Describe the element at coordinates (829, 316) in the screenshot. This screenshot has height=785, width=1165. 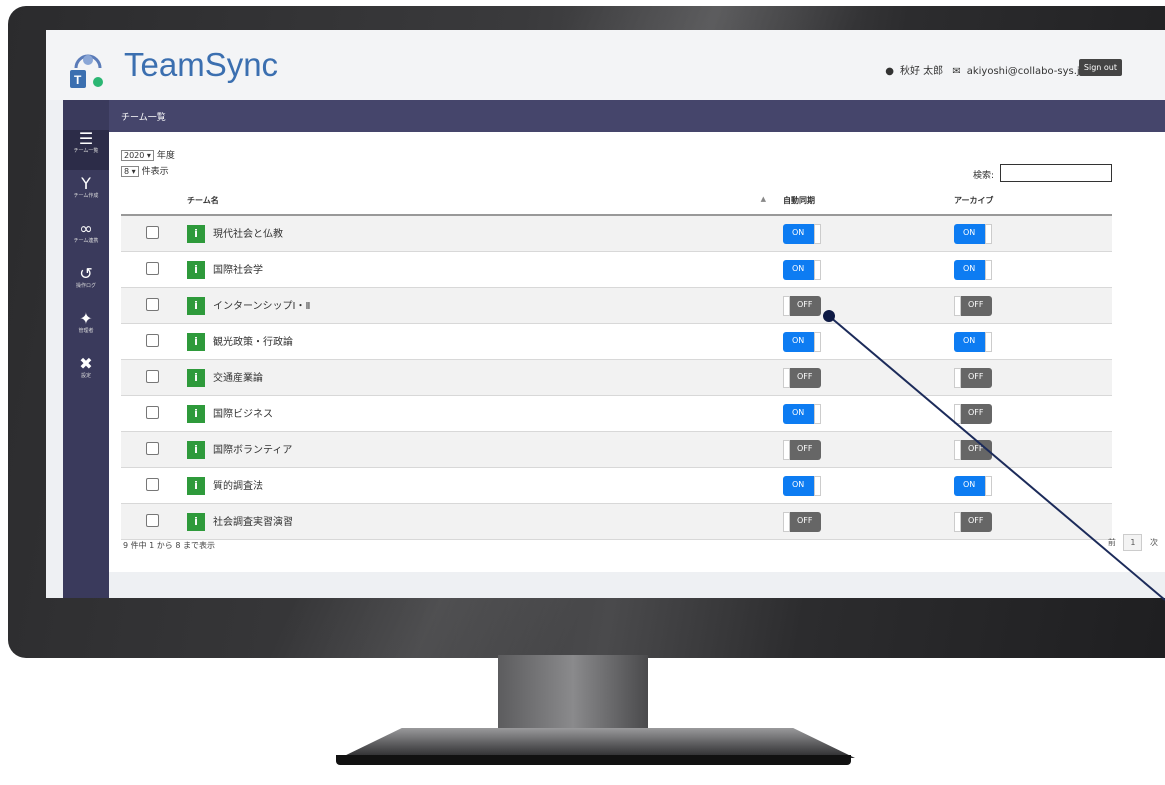
I see `callout-dot` at that location.